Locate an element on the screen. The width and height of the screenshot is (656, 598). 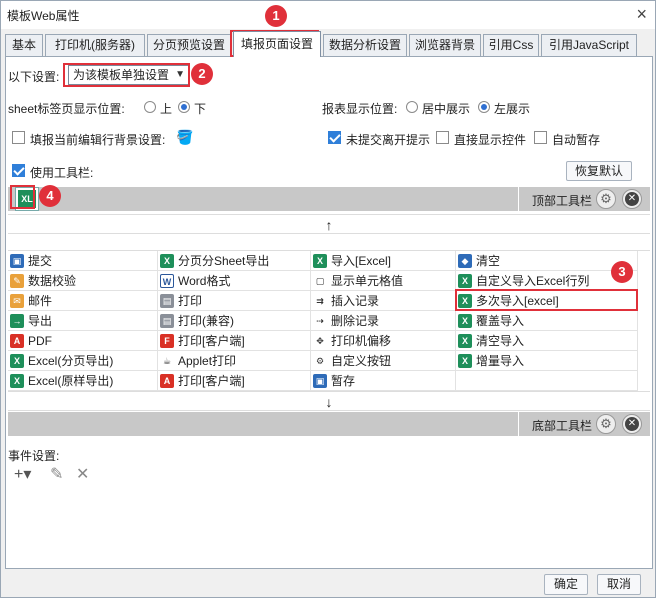
grid-incremental-import: X 增量导入 is located at coordinates (547, 361).